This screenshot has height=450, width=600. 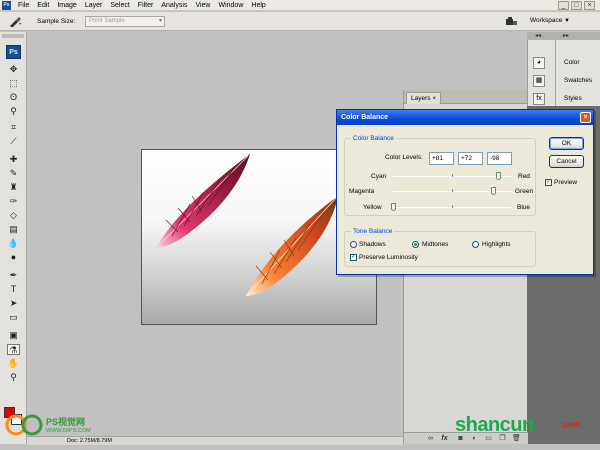 I want to click on magenta-green-slider-thumb, so click(x=493, y=191).